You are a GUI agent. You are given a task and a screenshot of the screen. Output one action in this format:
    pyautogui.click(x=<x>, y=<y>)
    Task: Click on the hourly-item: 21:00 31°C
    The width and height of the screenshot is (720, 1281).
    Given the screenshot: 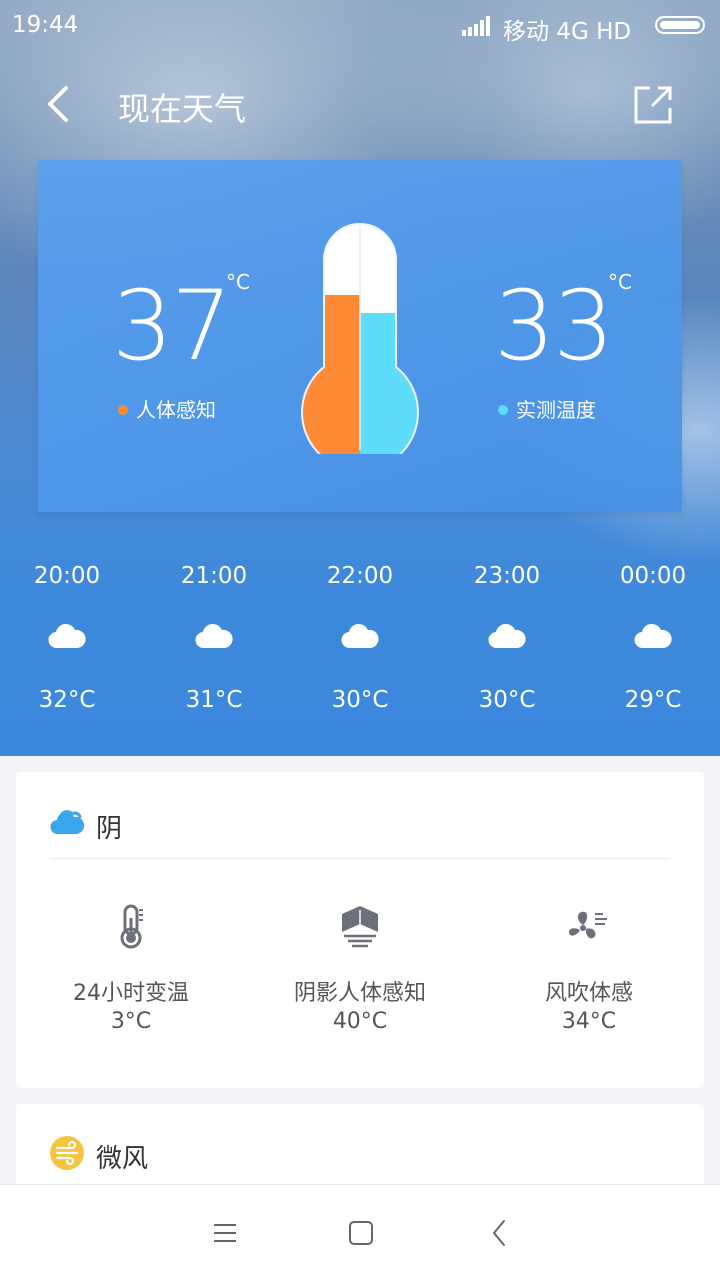 What is the action you would take?
    pyautogui.click(x=214, y=638)
    